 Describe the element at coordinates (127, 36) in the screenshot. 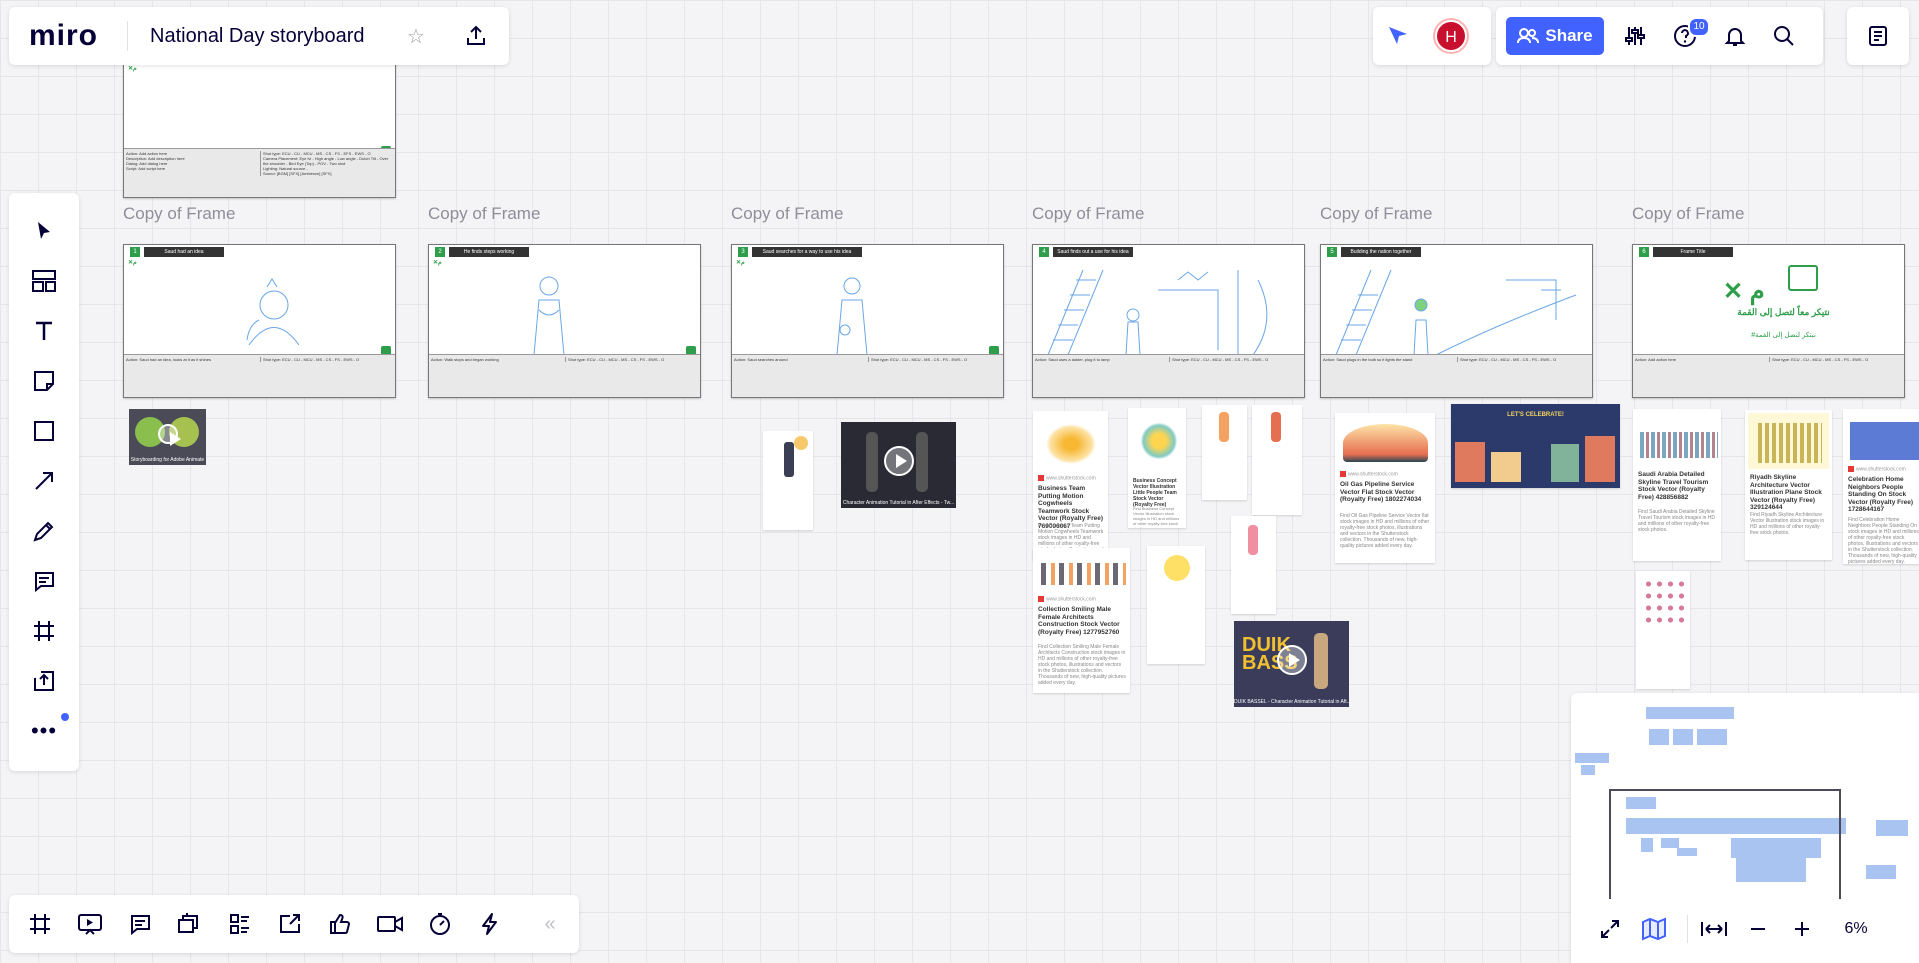

I see `divider` at that location.